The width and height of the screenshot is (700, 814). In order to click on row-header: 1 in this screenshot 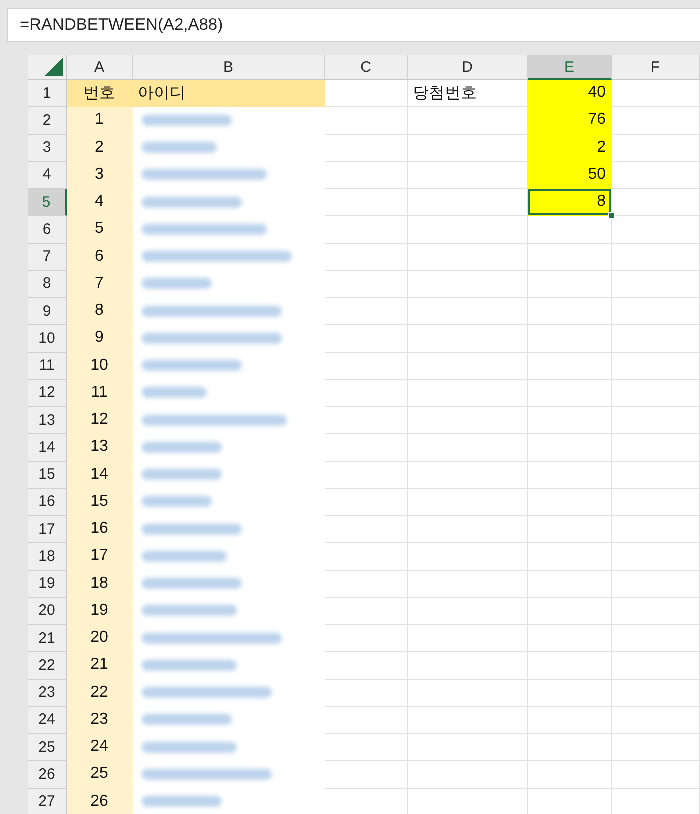, I will do `click(47, 94)`.